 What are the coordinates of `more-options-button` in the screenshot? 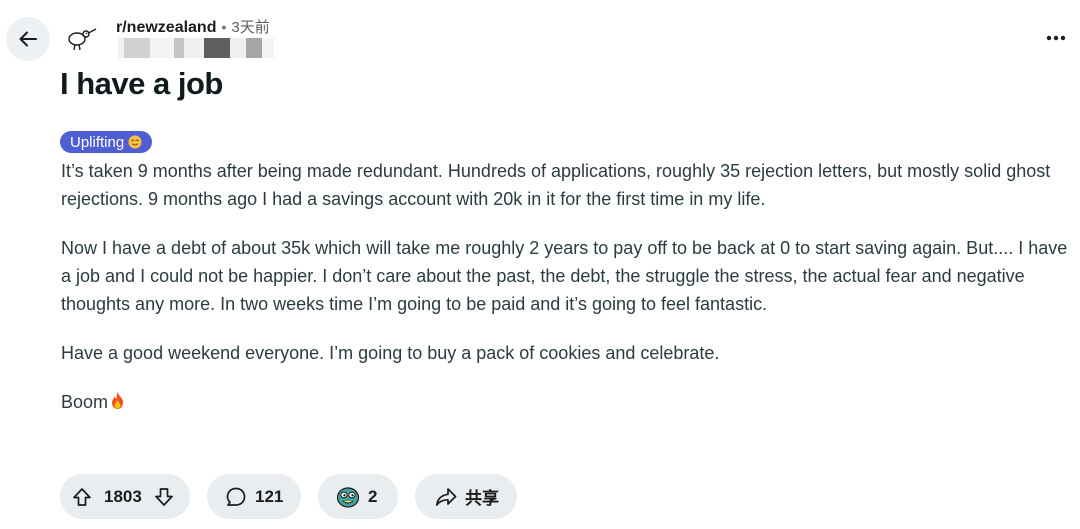 It's located at (1056, 38).